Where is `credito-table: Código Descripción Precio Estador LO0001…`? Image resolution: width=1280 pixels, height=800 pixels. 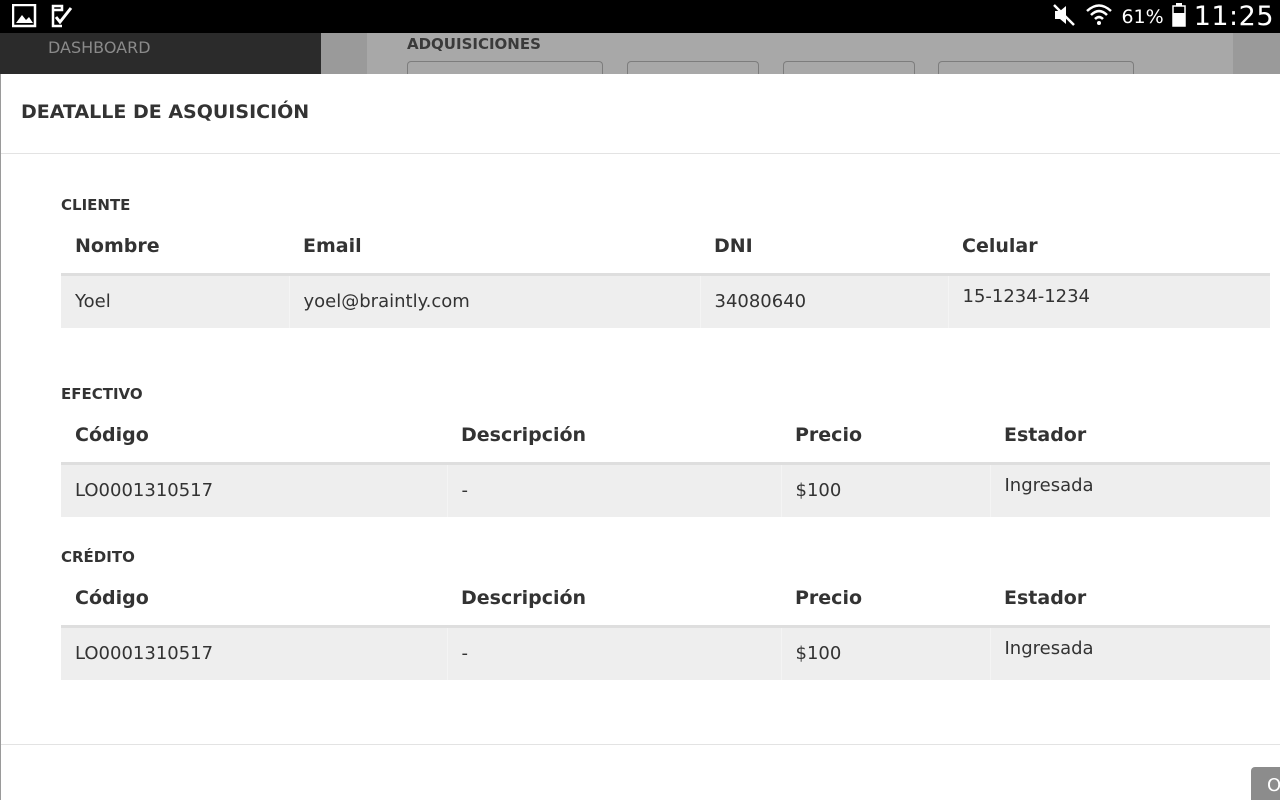 credito-table: Código Descripción Precio Estador LO0001… is located at coordinates (665, 626).